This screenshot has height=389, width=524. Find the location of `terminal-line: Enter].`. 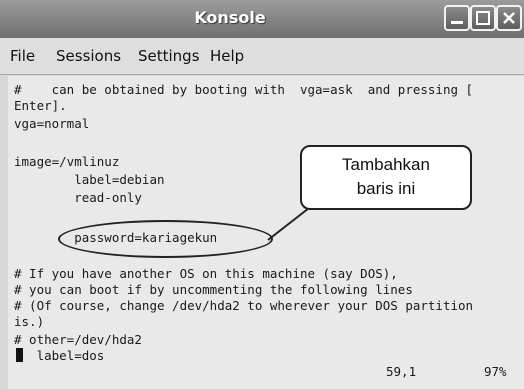

terminal-line: Enter]. is located at coordinates (40, 105).